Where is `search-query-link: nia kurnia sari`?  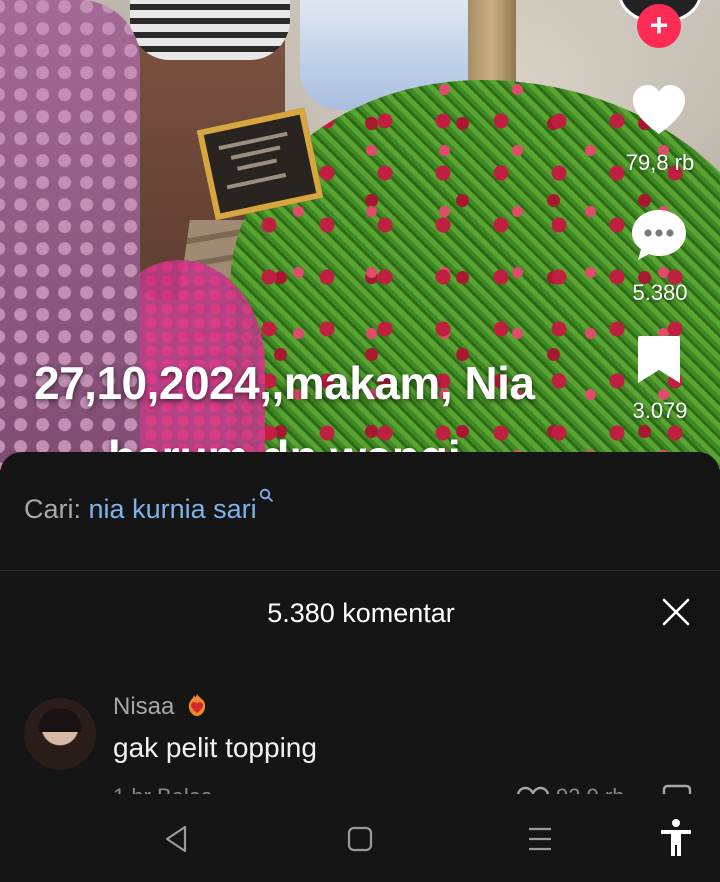
search-query-link: nia kurnia sari is located at coordinates (173, 509).